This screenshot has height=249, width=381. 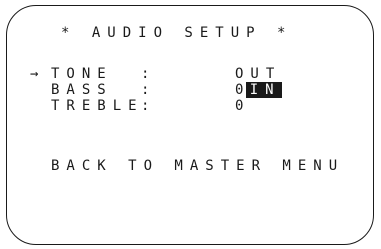 I want to click on tone-option-in-selected: IN, so click(x=263, y=90).